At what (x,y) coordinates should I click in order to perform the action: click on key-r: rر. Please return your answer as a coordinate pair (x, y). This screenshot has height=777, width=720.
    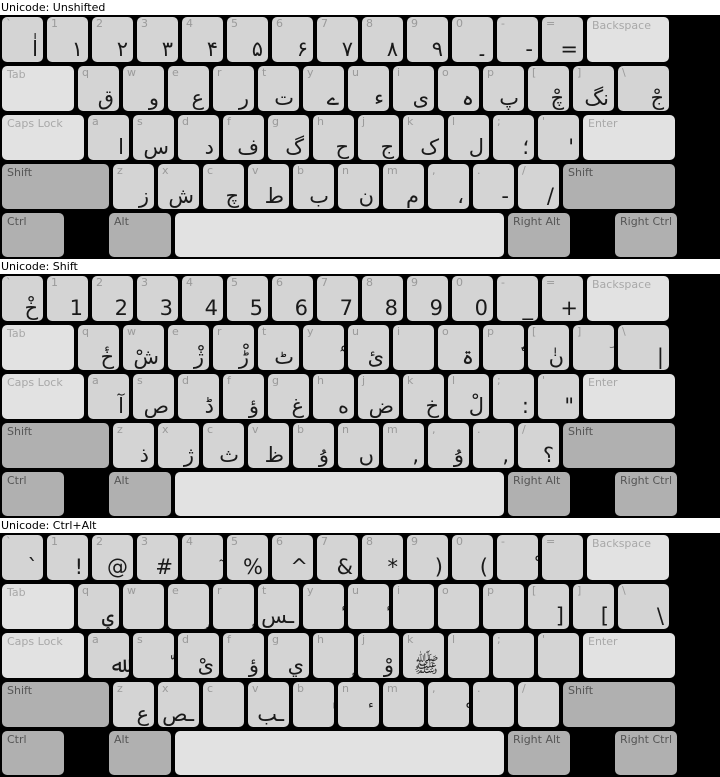
    Looking at the image, I should click on (233, 88).